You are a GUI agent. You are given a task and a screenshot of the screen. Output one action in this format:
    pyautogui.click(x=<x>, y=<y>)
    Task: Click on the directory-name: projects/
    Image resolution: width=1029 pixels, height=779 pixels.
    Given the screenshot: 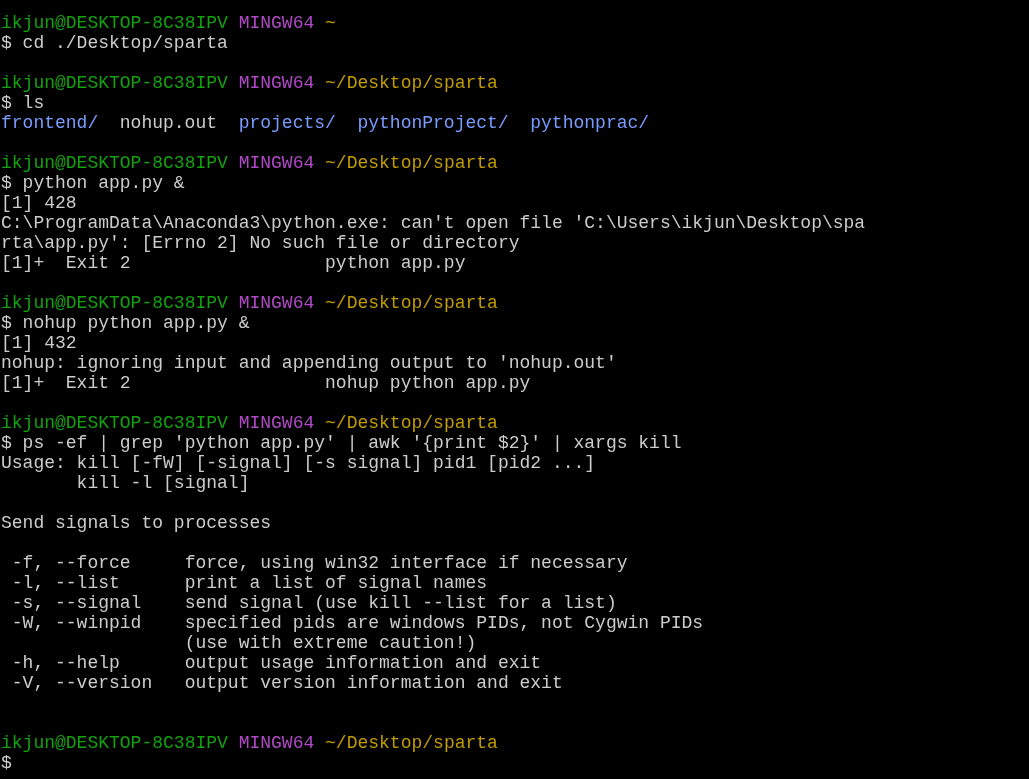 What is the action you would take?
    pyautogui.click(x=287, y=123)
    